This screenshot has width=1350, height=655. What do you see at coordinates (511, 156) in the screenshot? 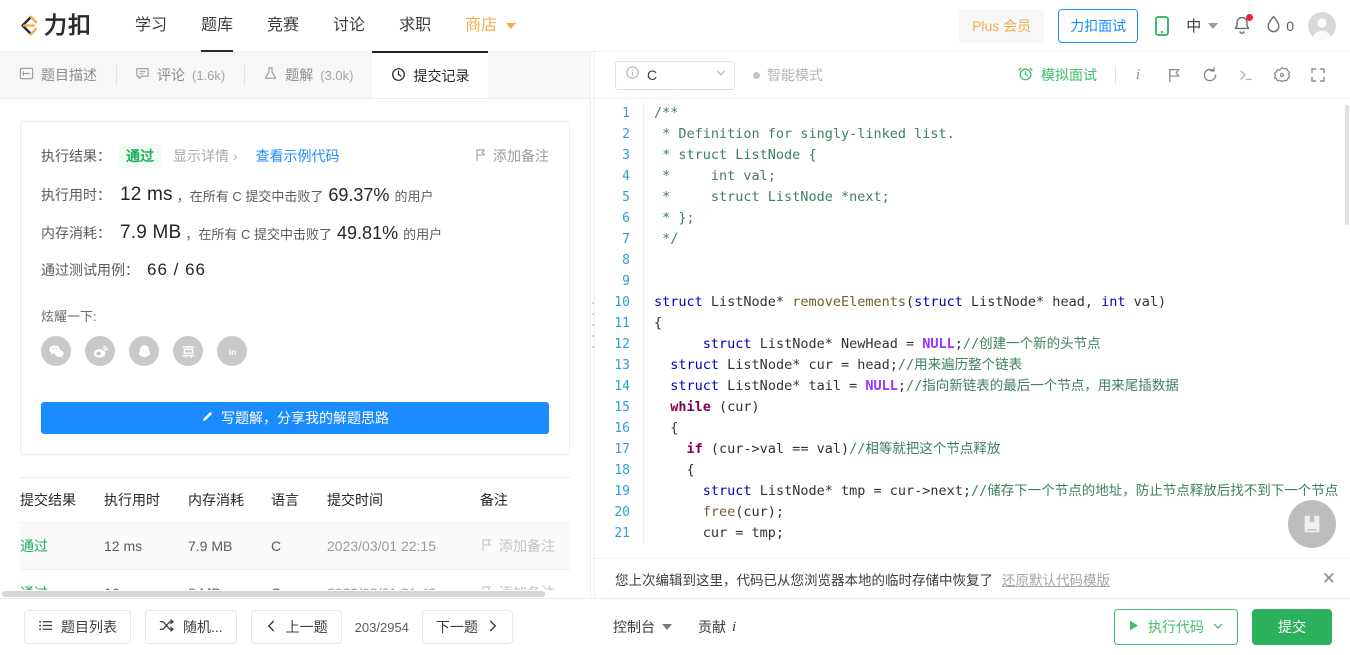
I see `add-note-button: 添加备注` at bounding box center [511, 156].